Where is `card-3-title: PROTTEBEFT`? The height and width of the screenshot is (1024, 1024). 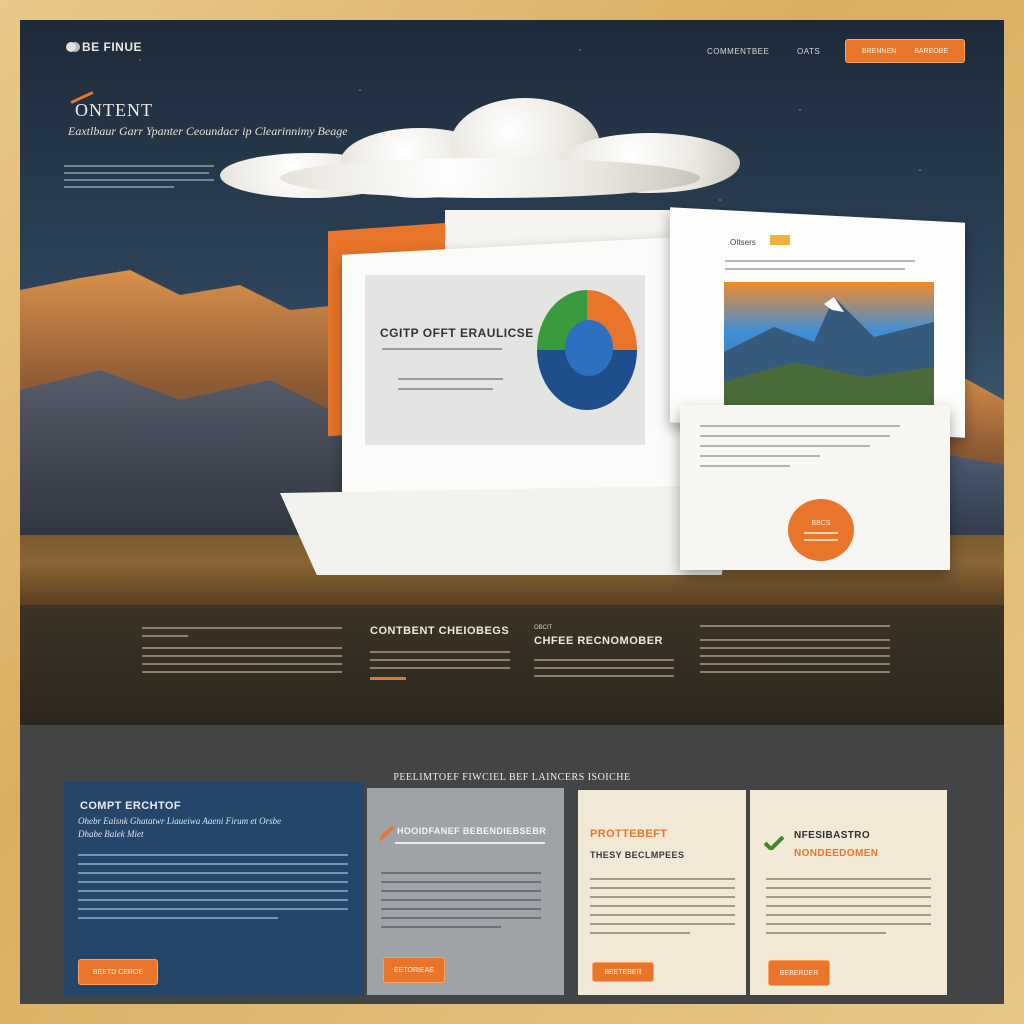
card-3-title: PROTTEBEFT is located at coordinates (629, 834).